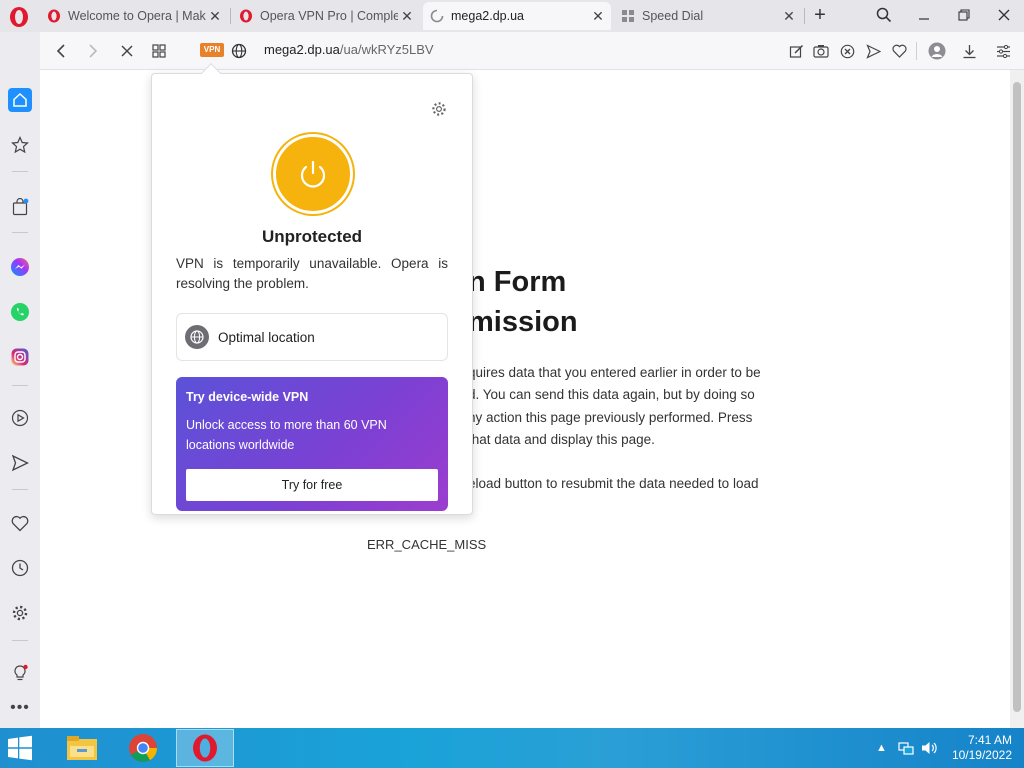 The height and width of the screenshot is (768, 1024). I want to click on address-bar: VPN mega2.dp.ua/ua/wkRYz5LBV, so click(532, 51).